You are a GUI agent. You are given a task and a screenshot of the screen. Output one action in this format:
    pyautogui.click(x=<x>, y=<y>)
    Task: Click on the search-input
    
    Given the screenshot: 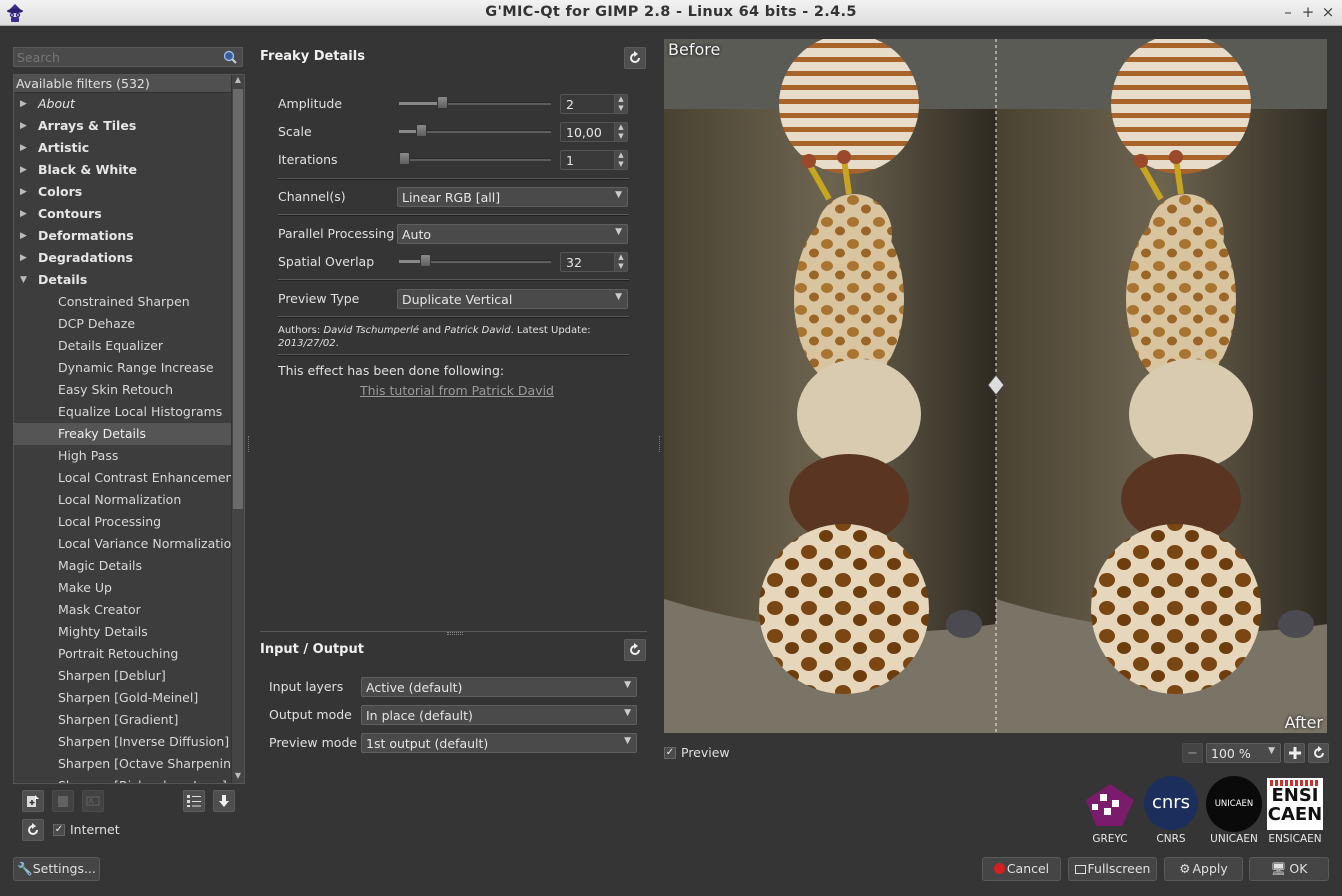 What is the action you would take?
    pyautogui.click(x=114, y=57)
    